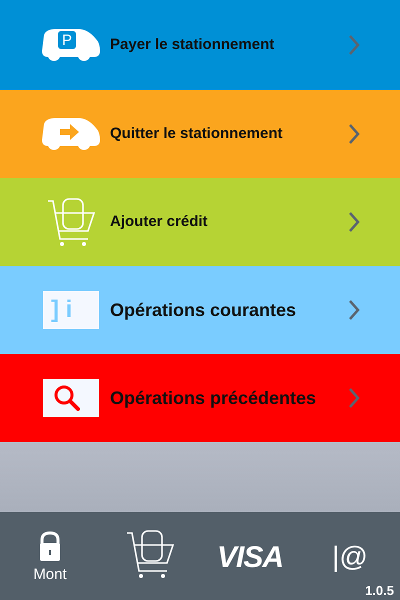 The height and width of the screenshot is (600, 400). I want to click on car-arrow-icon, so click(71, 134).